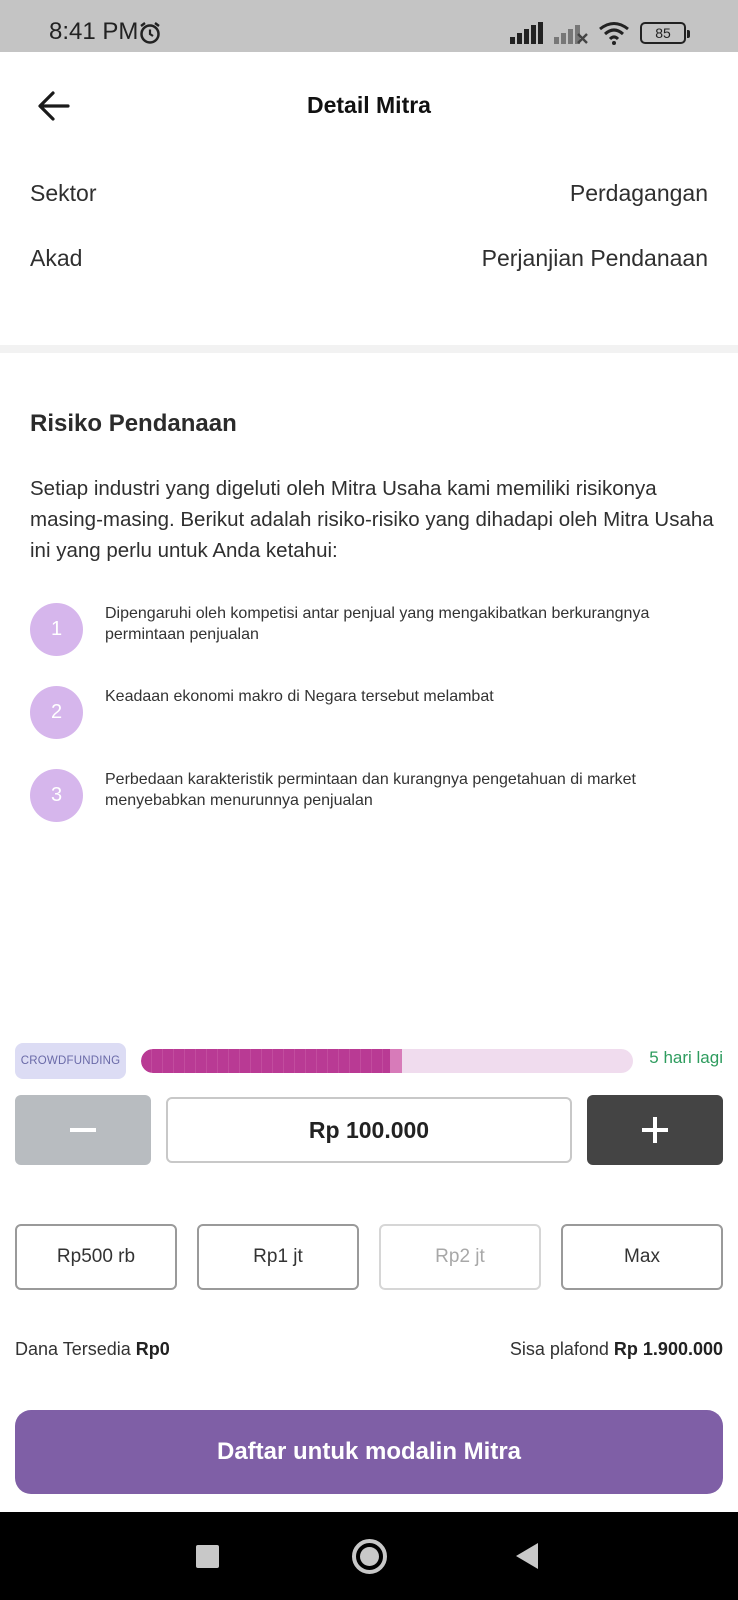 This screenshot has height=1600, width=738. Describe the element at coordinates (152, 1349) in the screenshot. I see `available-funds-value: Rp0` at that location.